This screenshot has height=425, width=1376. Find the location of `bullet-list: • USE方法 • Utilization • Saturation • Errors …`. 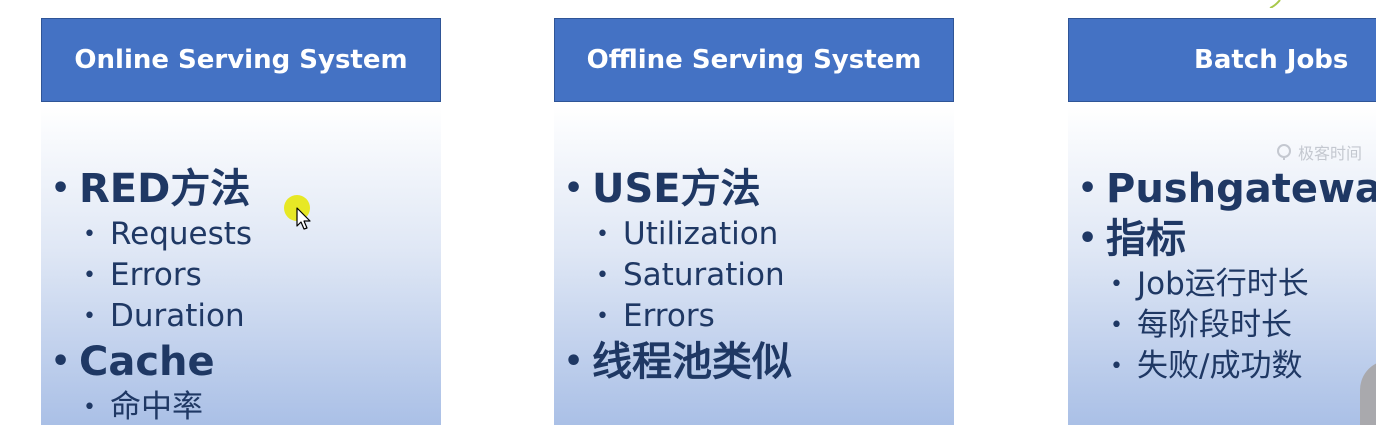

bullet-list: • USE方法 • Utilization • Saturation • Errors … is located at coordinates (678, 275).